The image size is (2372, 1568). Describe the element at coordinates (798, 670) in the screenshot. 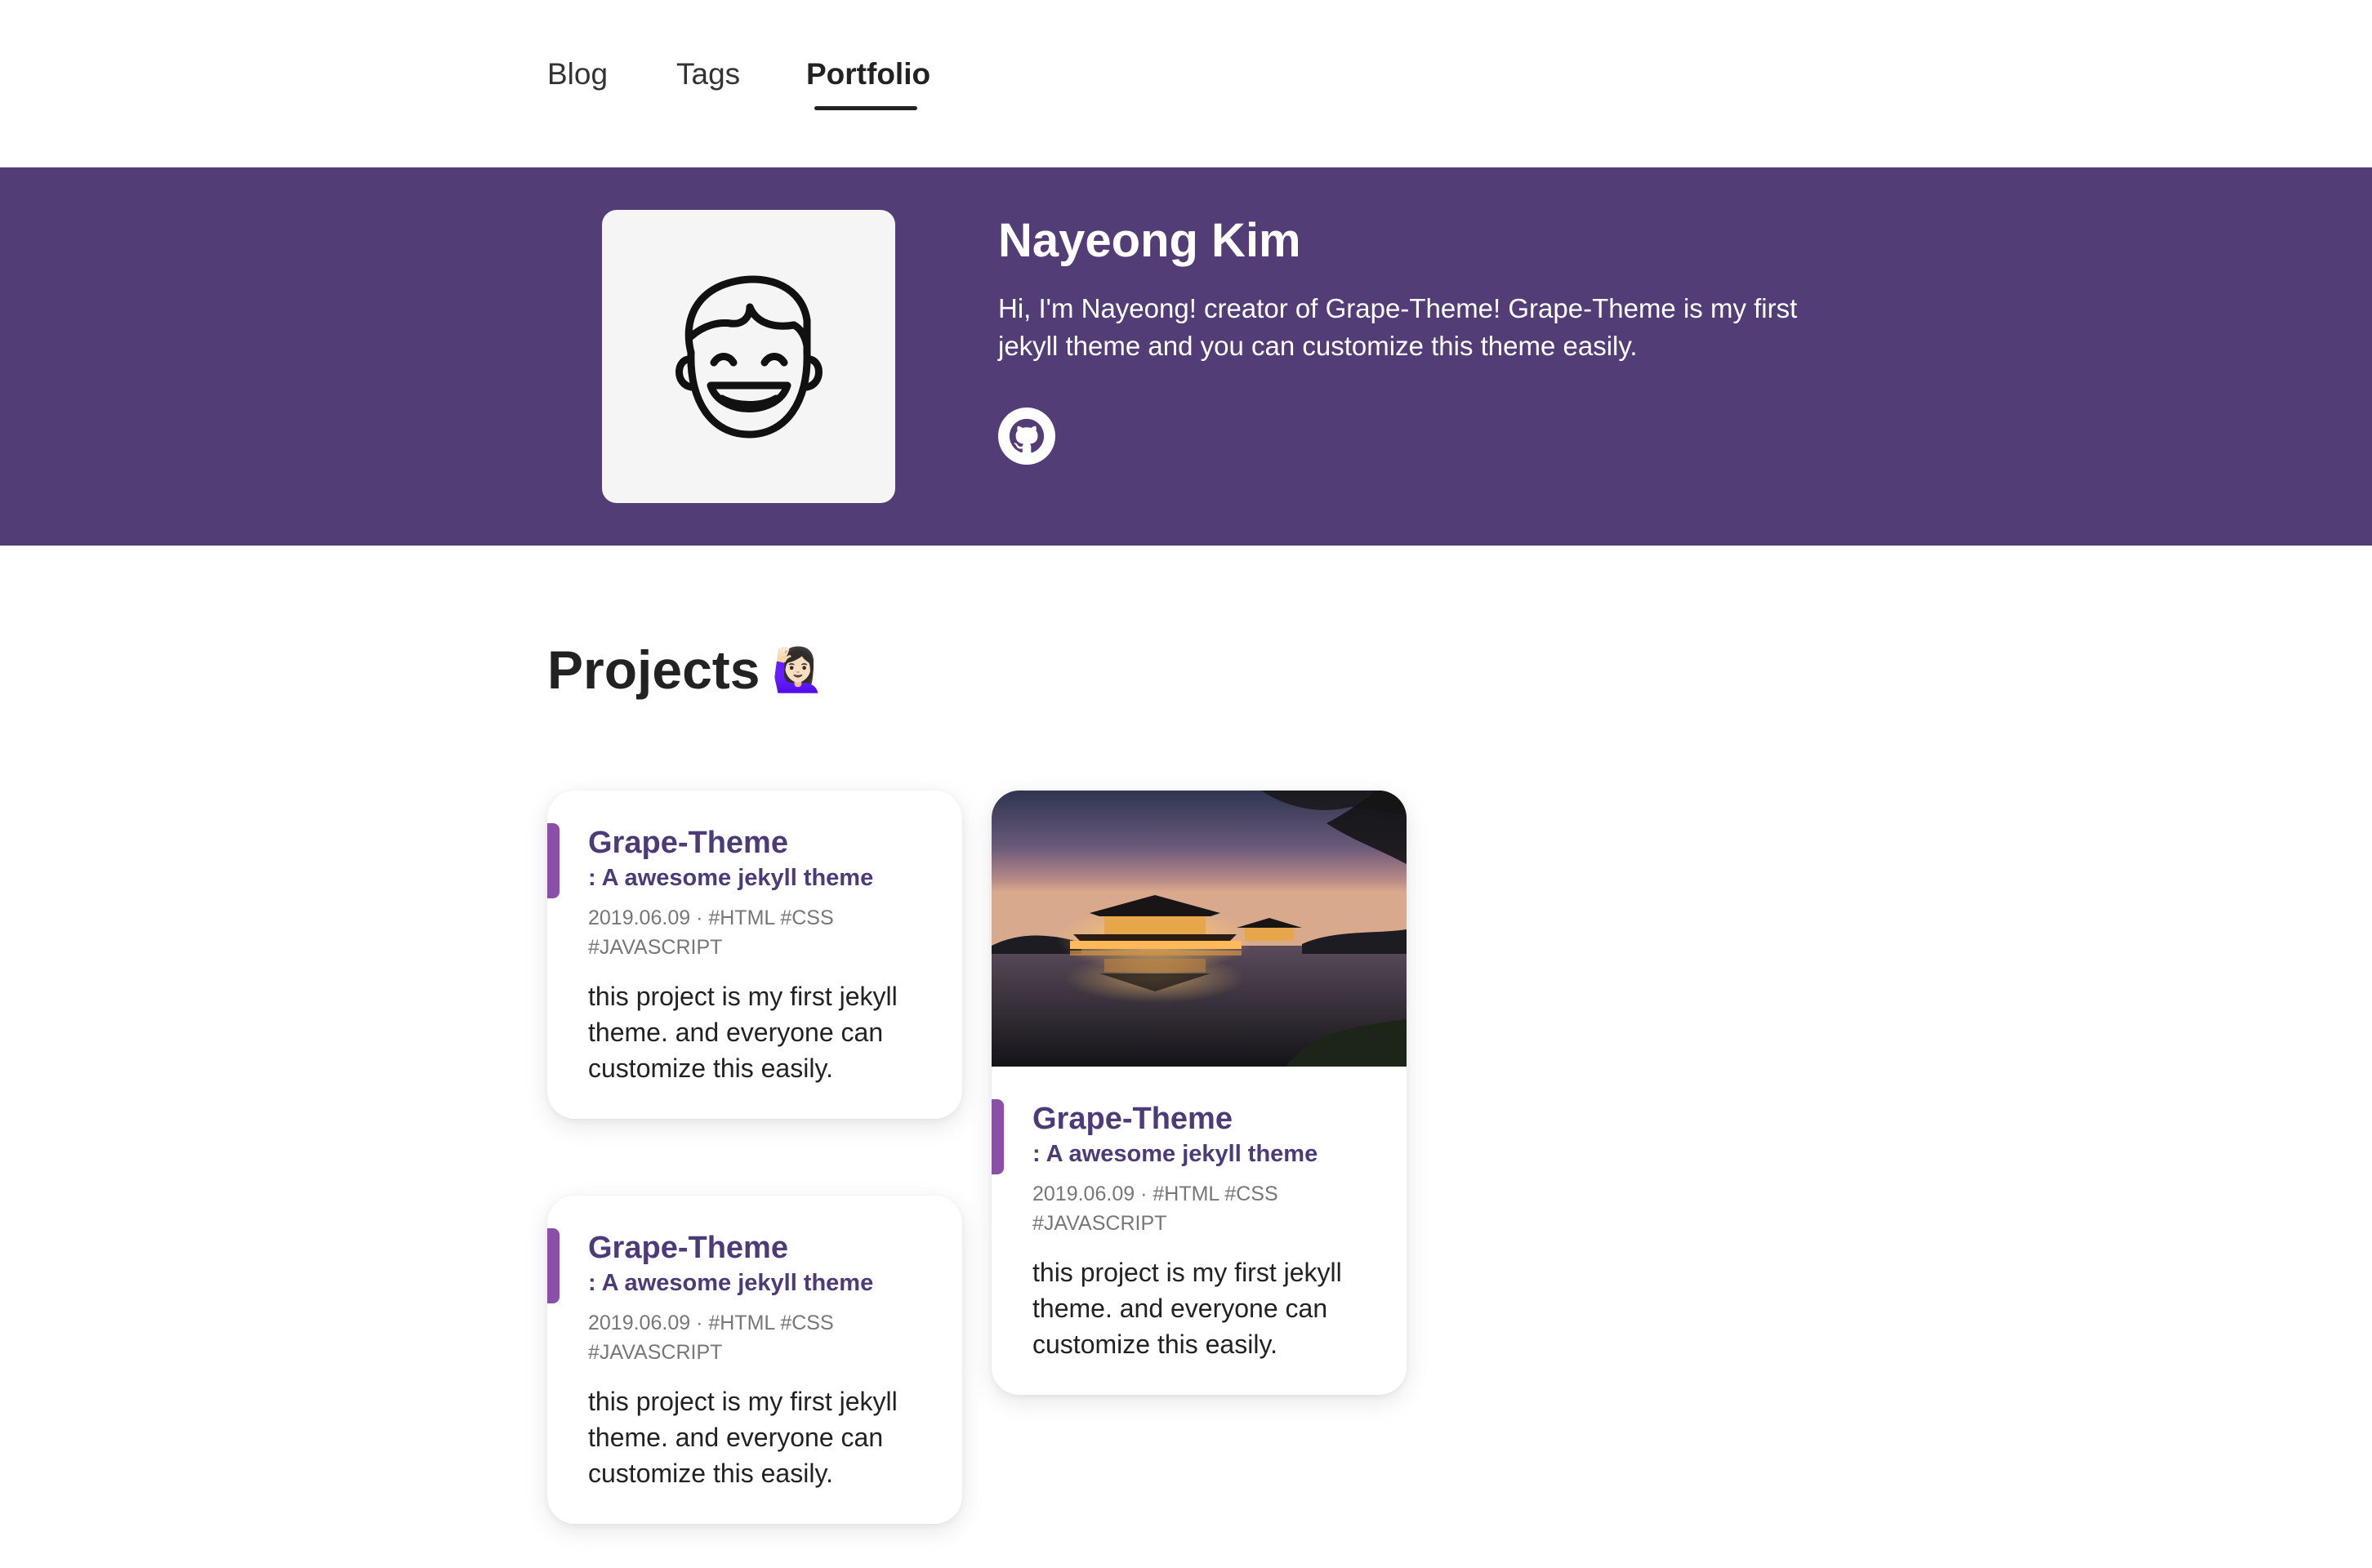

I see `raising-hand-emoji-icon: 🙋🏻‍♀️` at that location.